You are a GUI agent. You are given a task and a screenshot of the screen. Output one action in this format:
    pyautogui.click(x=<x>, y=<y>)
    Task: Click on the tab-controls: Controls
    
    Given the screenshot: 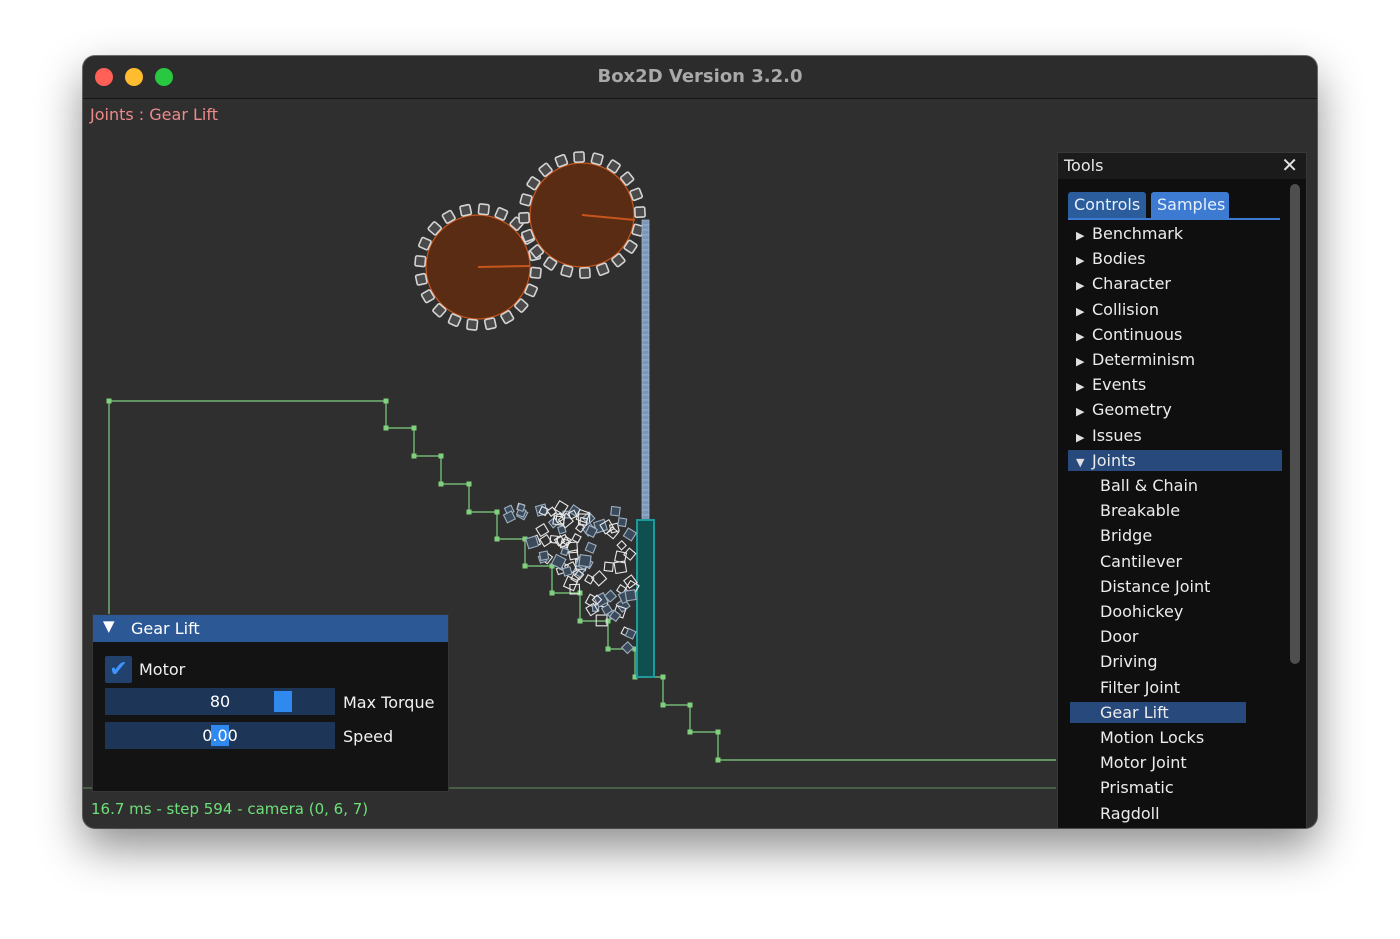 What is the action you would take?
    pyautogui.click(x=1107, y=205)
    